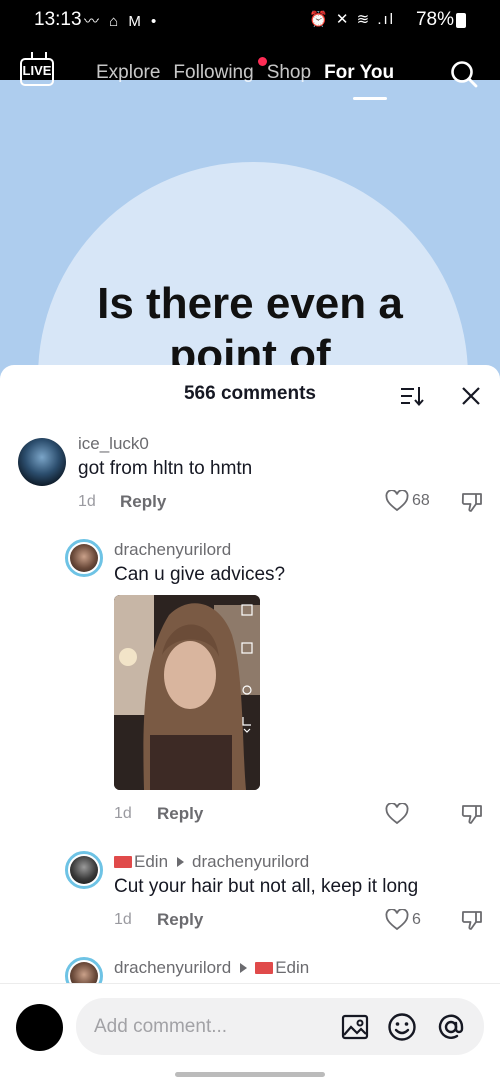 The width and height of the screenshot is (500, 1084). Describe the element at coordinates (292, 967) in the screenshot. I see `reply-to-username: Edin` at that location.